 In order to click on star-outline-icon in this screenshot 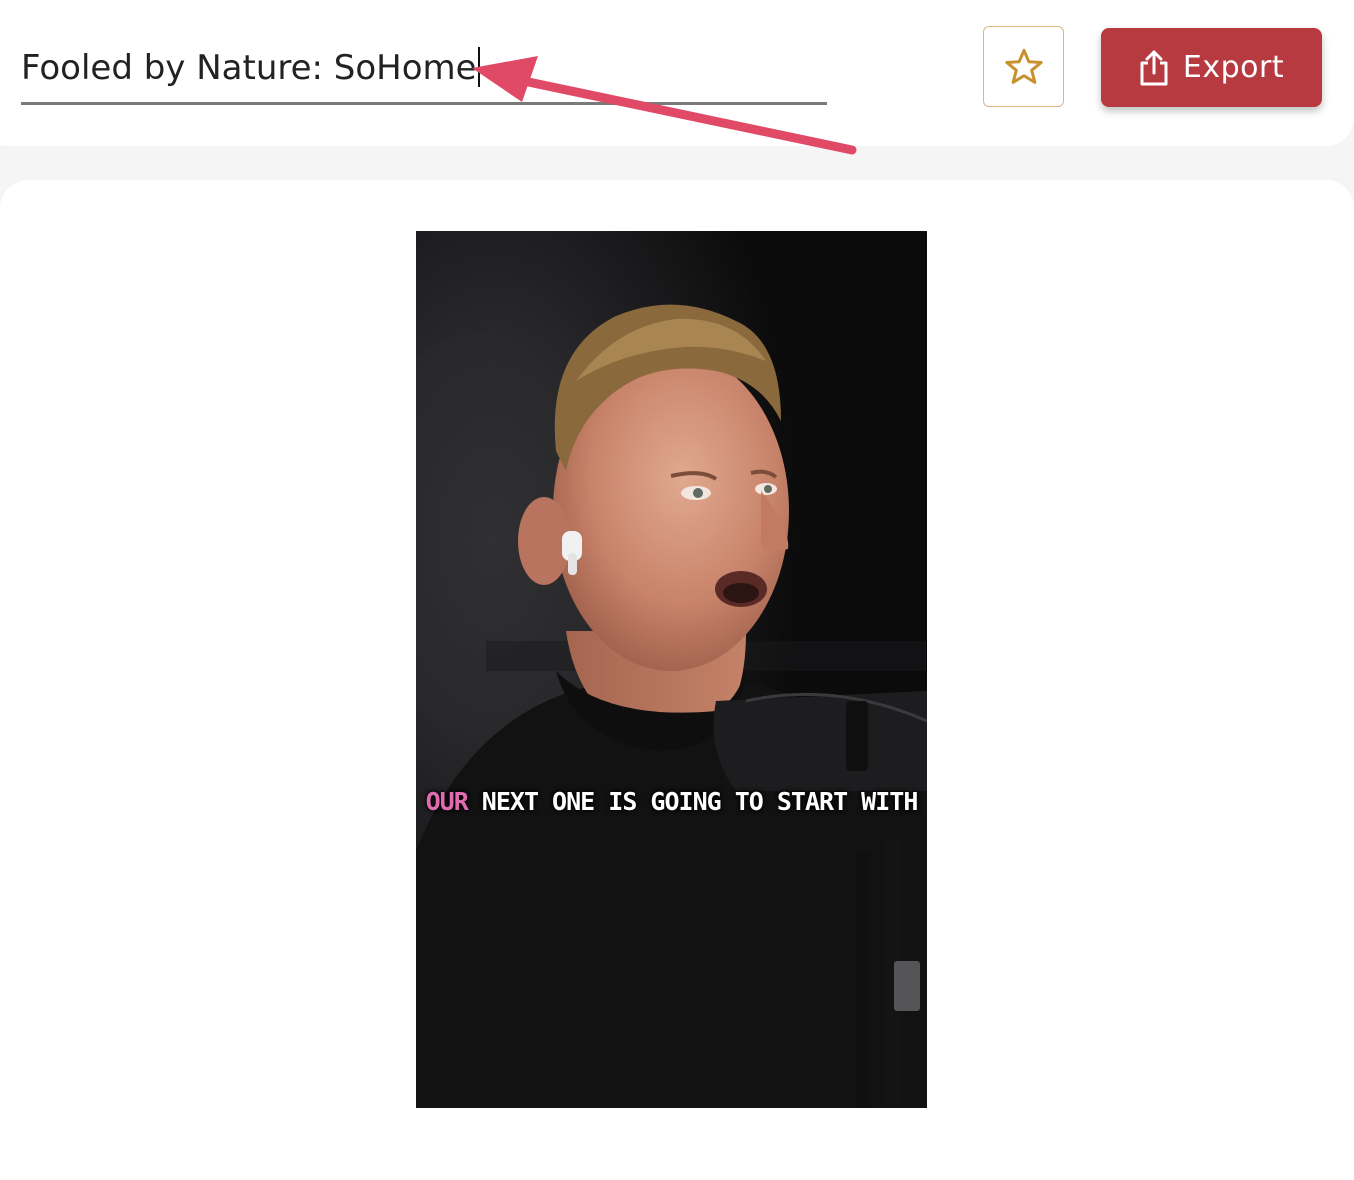, I will do `click(1023, 66)`.